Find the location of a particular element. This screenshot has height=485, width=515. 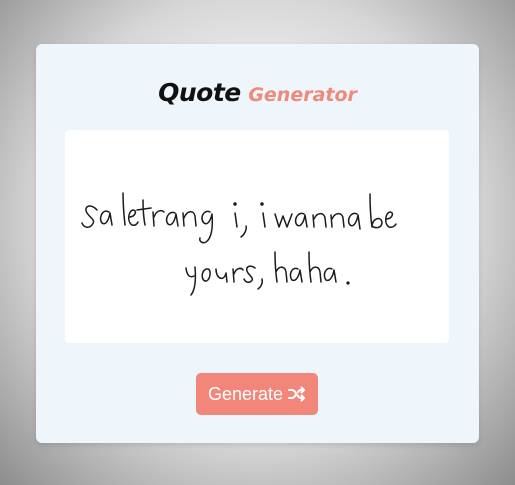

shuffle-icon is located at coordinates (297, 394).